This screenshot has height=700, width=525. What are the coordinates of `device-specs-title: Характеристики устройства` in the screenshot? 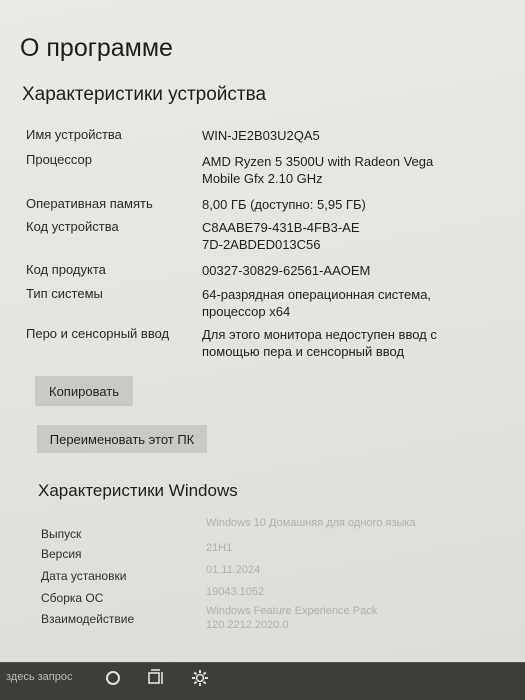 It's located at (144, 94).